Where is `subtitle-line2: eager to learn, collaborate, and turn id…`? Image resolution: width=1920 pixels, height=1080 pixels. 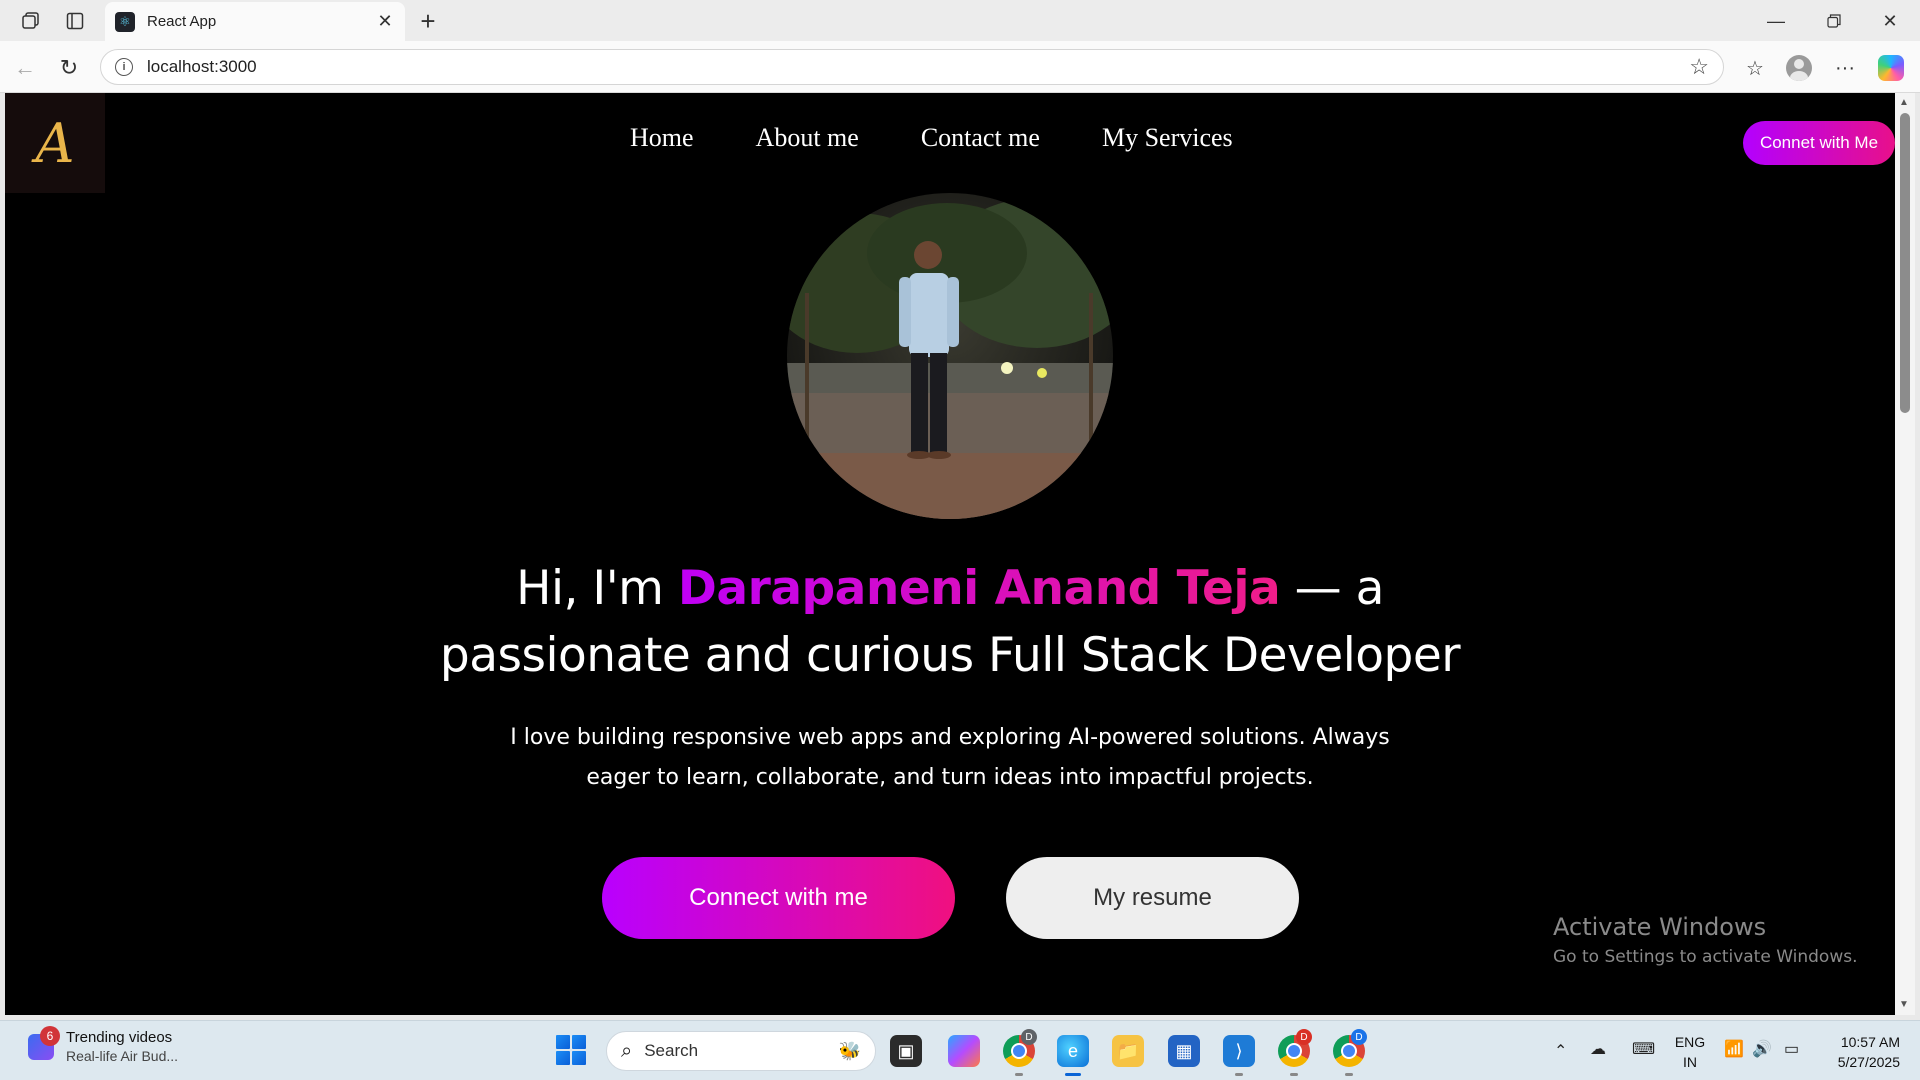 subtitle-line2: eager to learn, collaborate, and turn id… is located at coordinates (950, 777).